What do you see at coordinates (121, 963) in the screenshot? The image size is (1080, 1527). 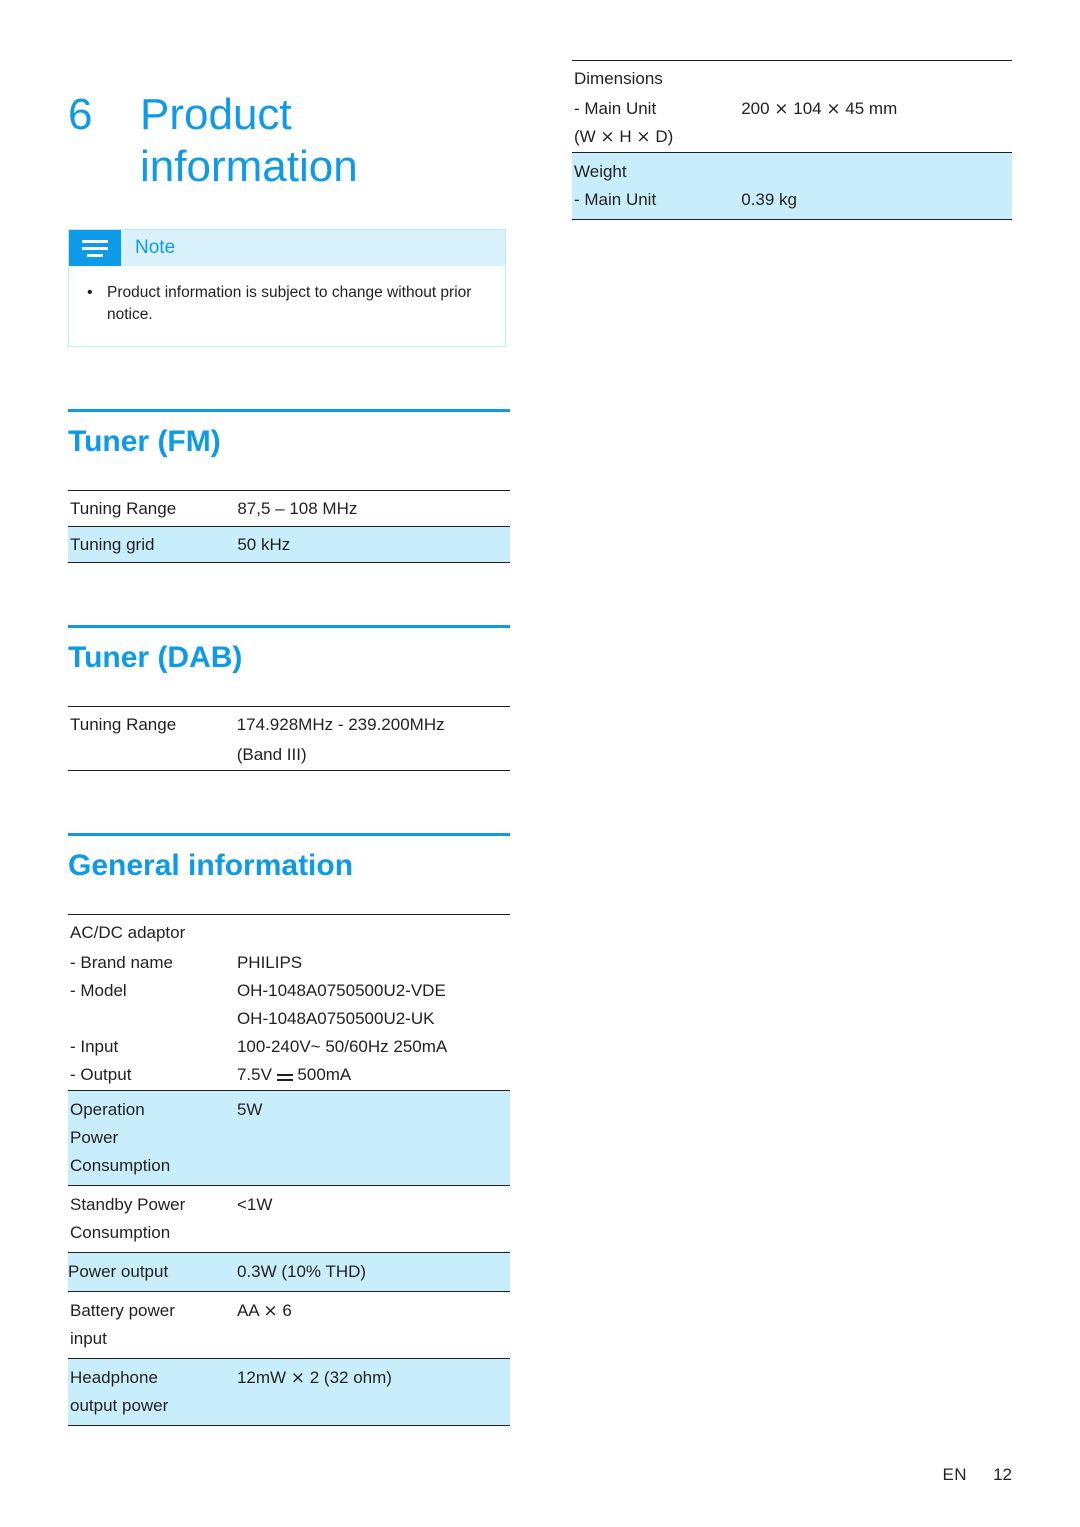 I see `cell-key: - Brand name` at bounding box center [121, 963].